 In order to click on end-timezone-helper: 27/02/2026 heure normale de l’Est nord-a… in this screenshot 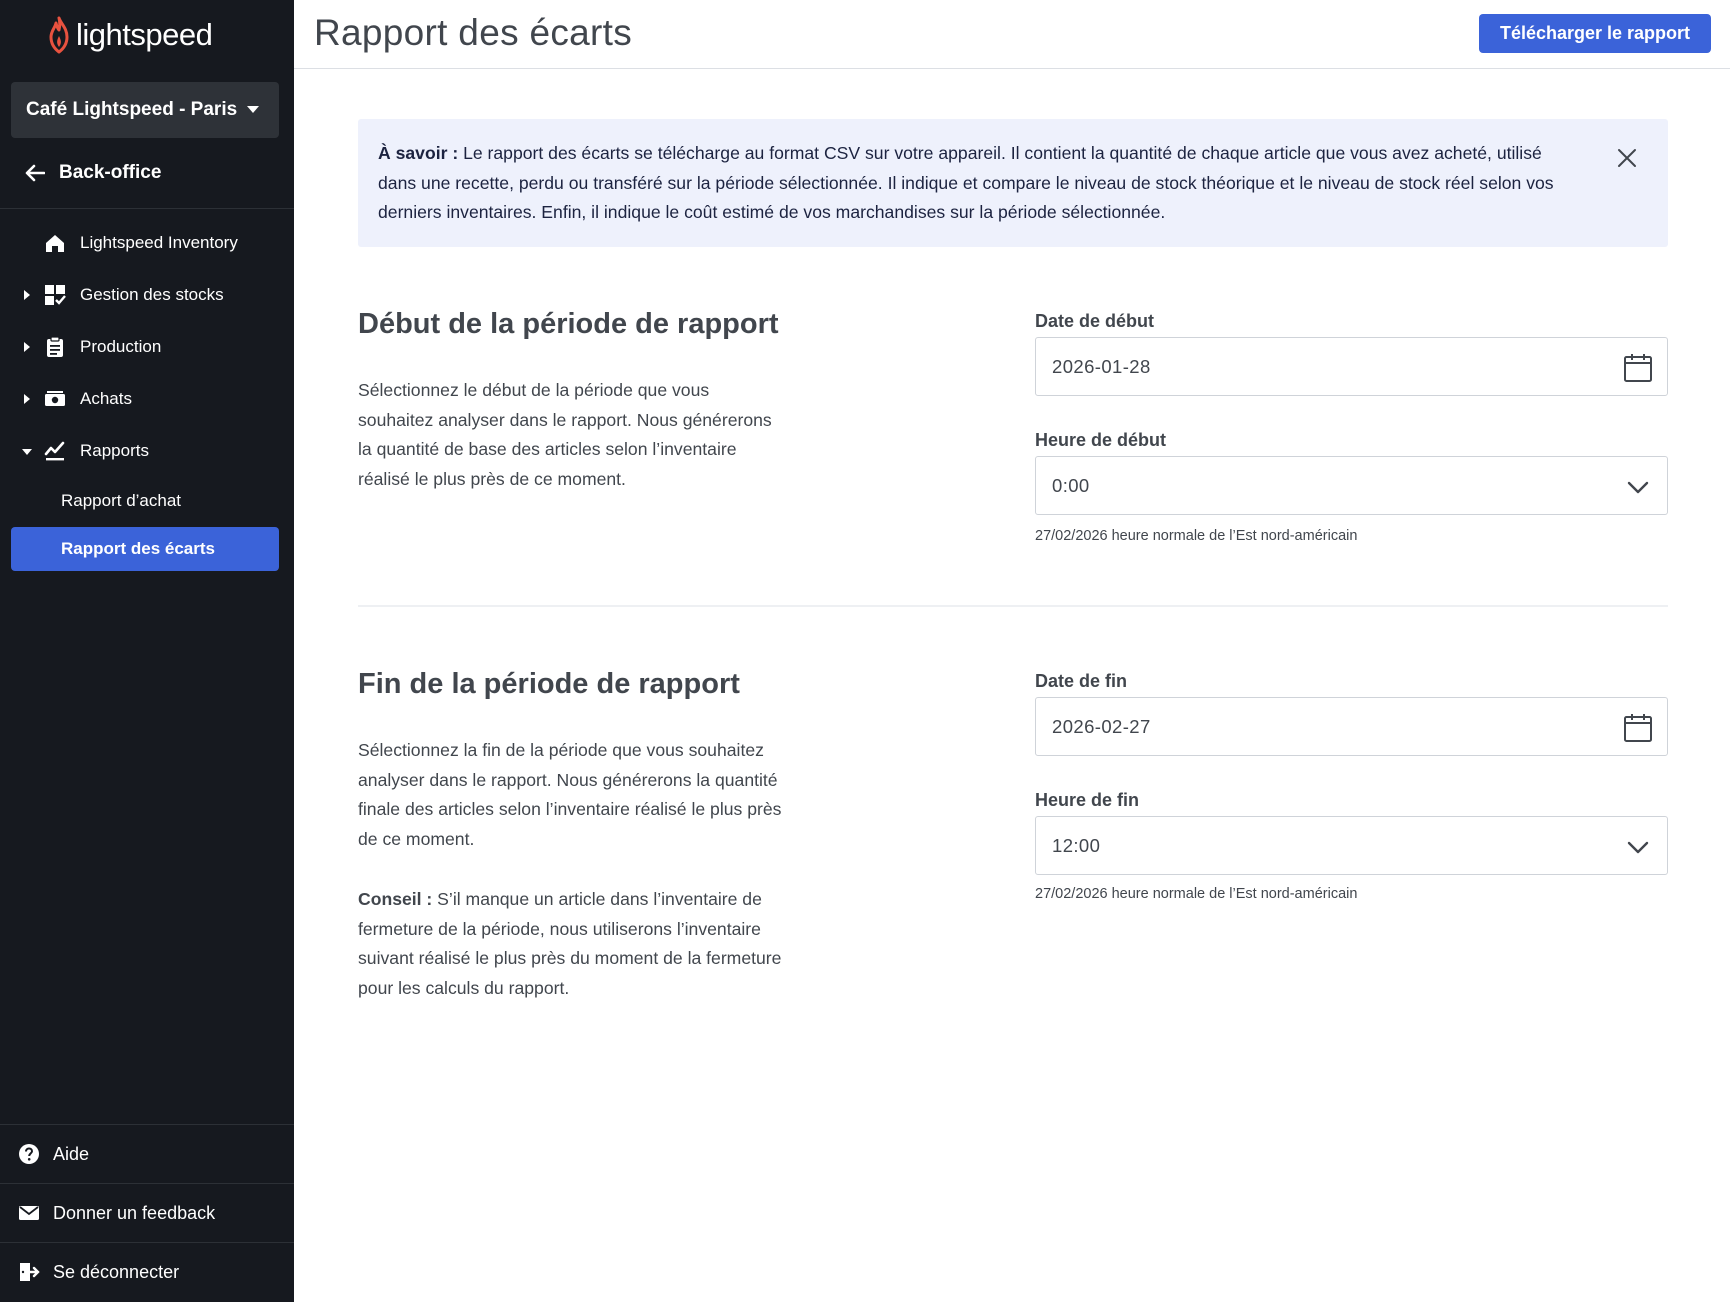, I will do `click(1196, 894)`.